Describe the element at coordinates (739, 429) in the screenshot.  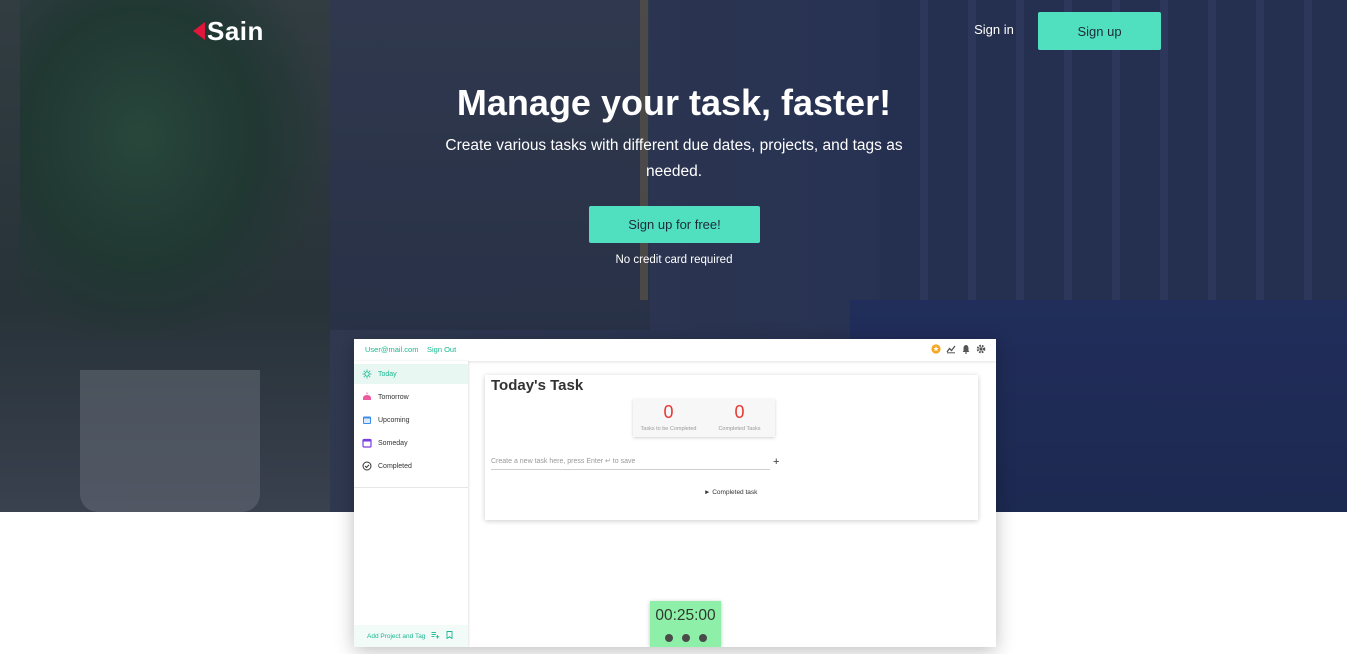
I see `stat-label: Completed Tasks` at that location.